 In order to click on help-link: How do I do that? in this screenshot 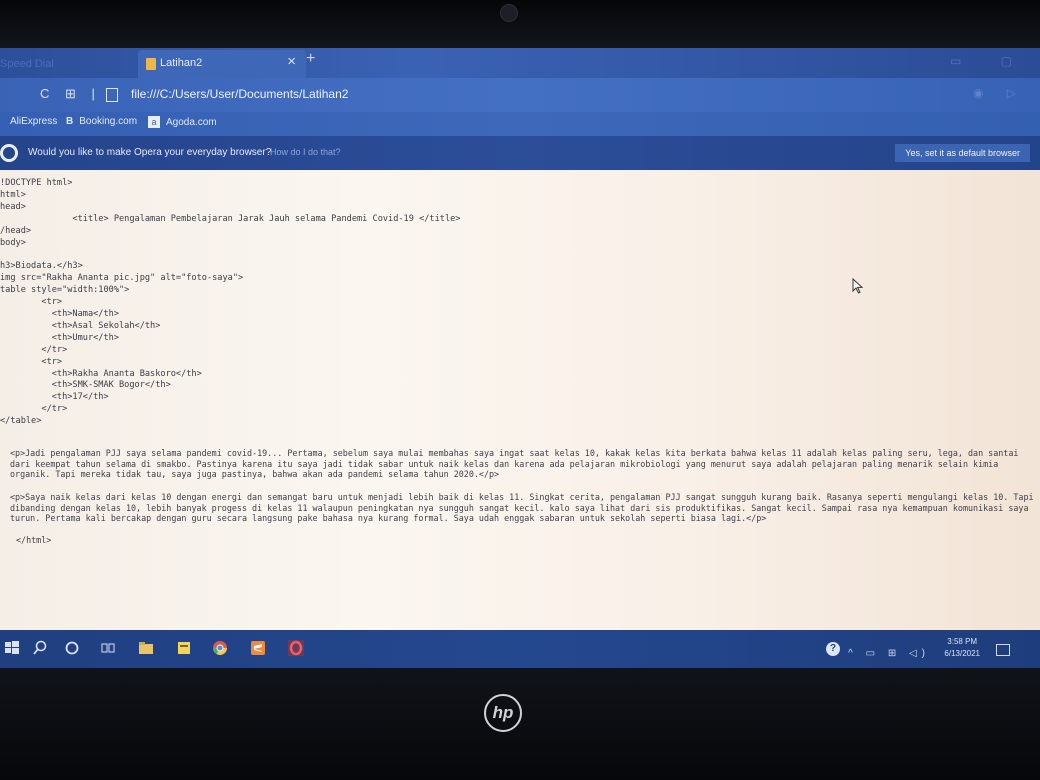, I will do `click(305, 152)`.